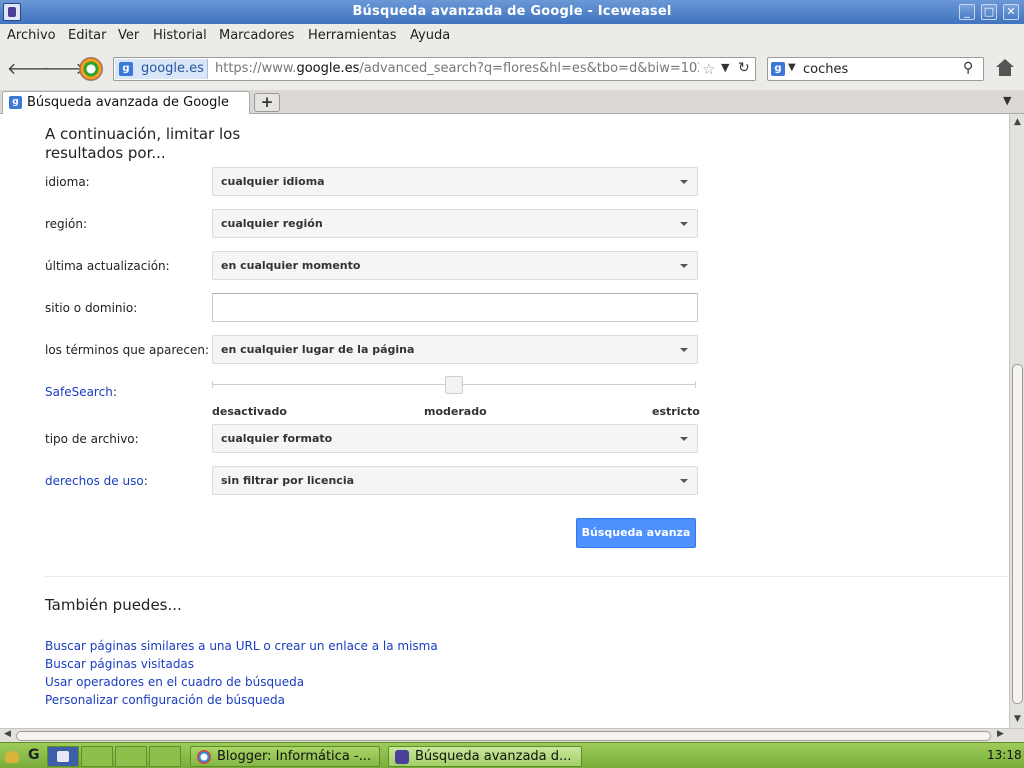 Image resolution: width=1024 pixels, height=768 pixels. What do you see at coordinates (968, 68) in the screenshot?
I see `magnifier-icon: ⚲` at bounding box center [968, 68].